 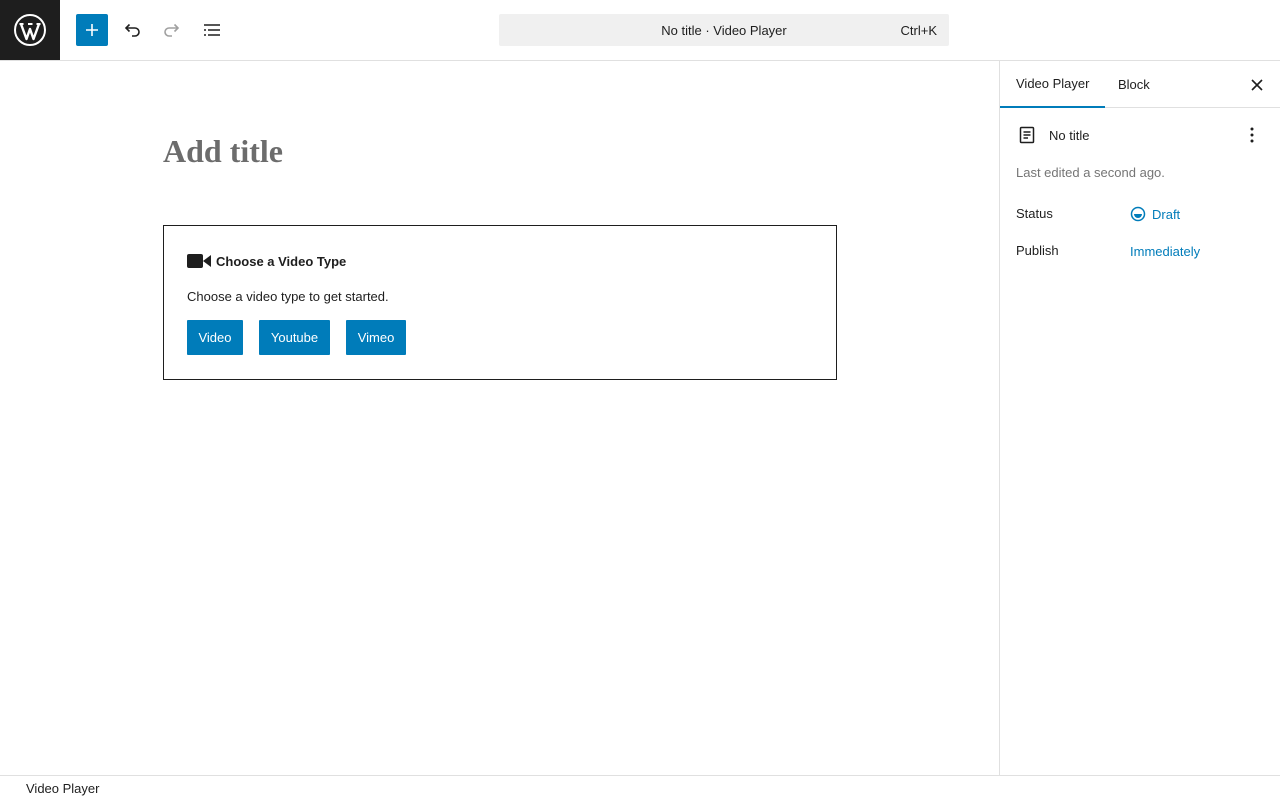 I want to click on status-label: Status, so click(x=1034, y=213).